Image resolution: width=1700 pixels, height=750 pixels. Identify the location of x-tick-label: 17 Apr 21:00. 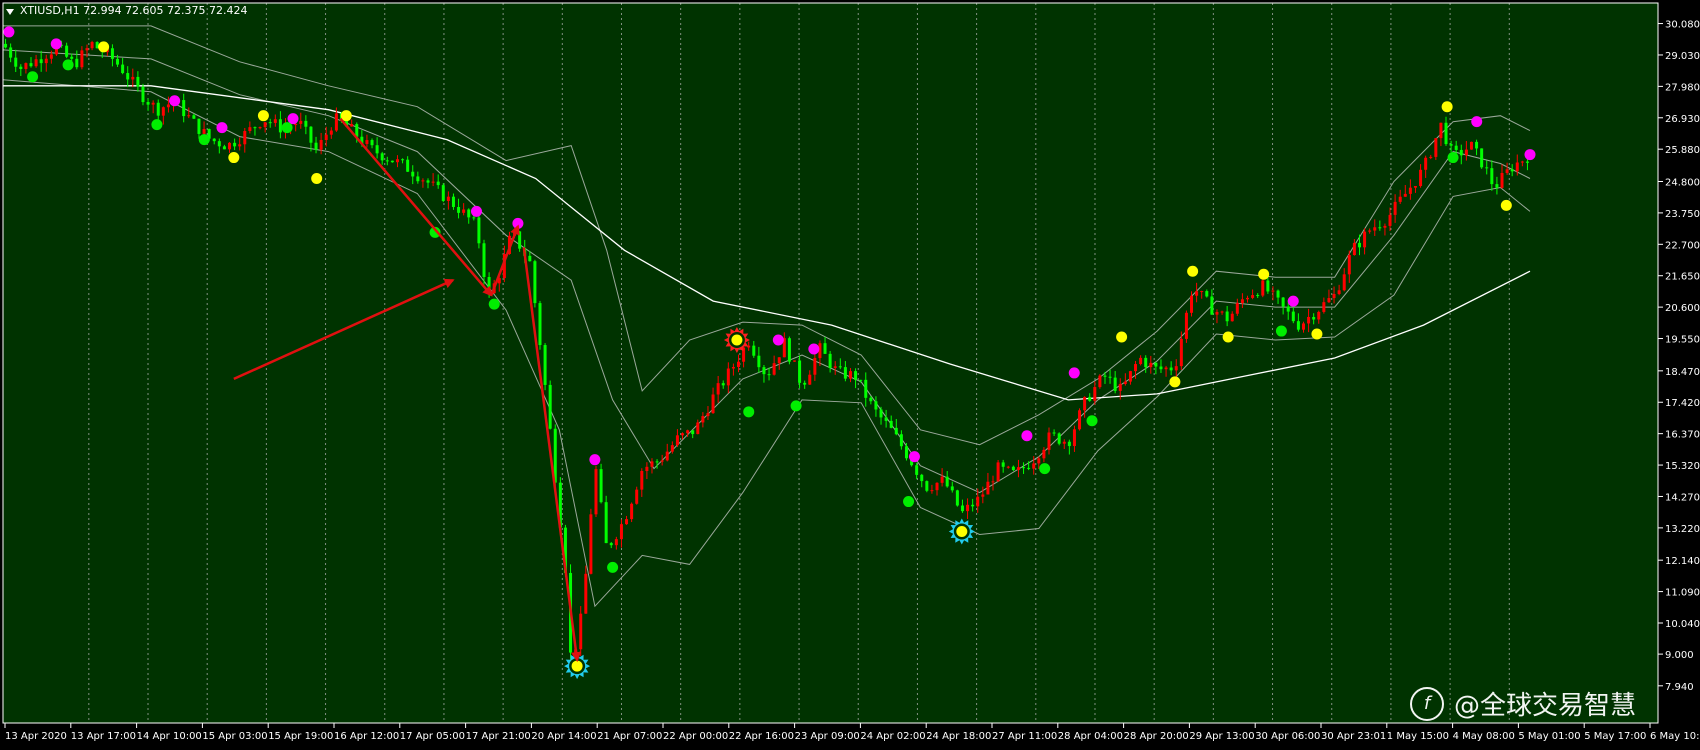
(498, 736).